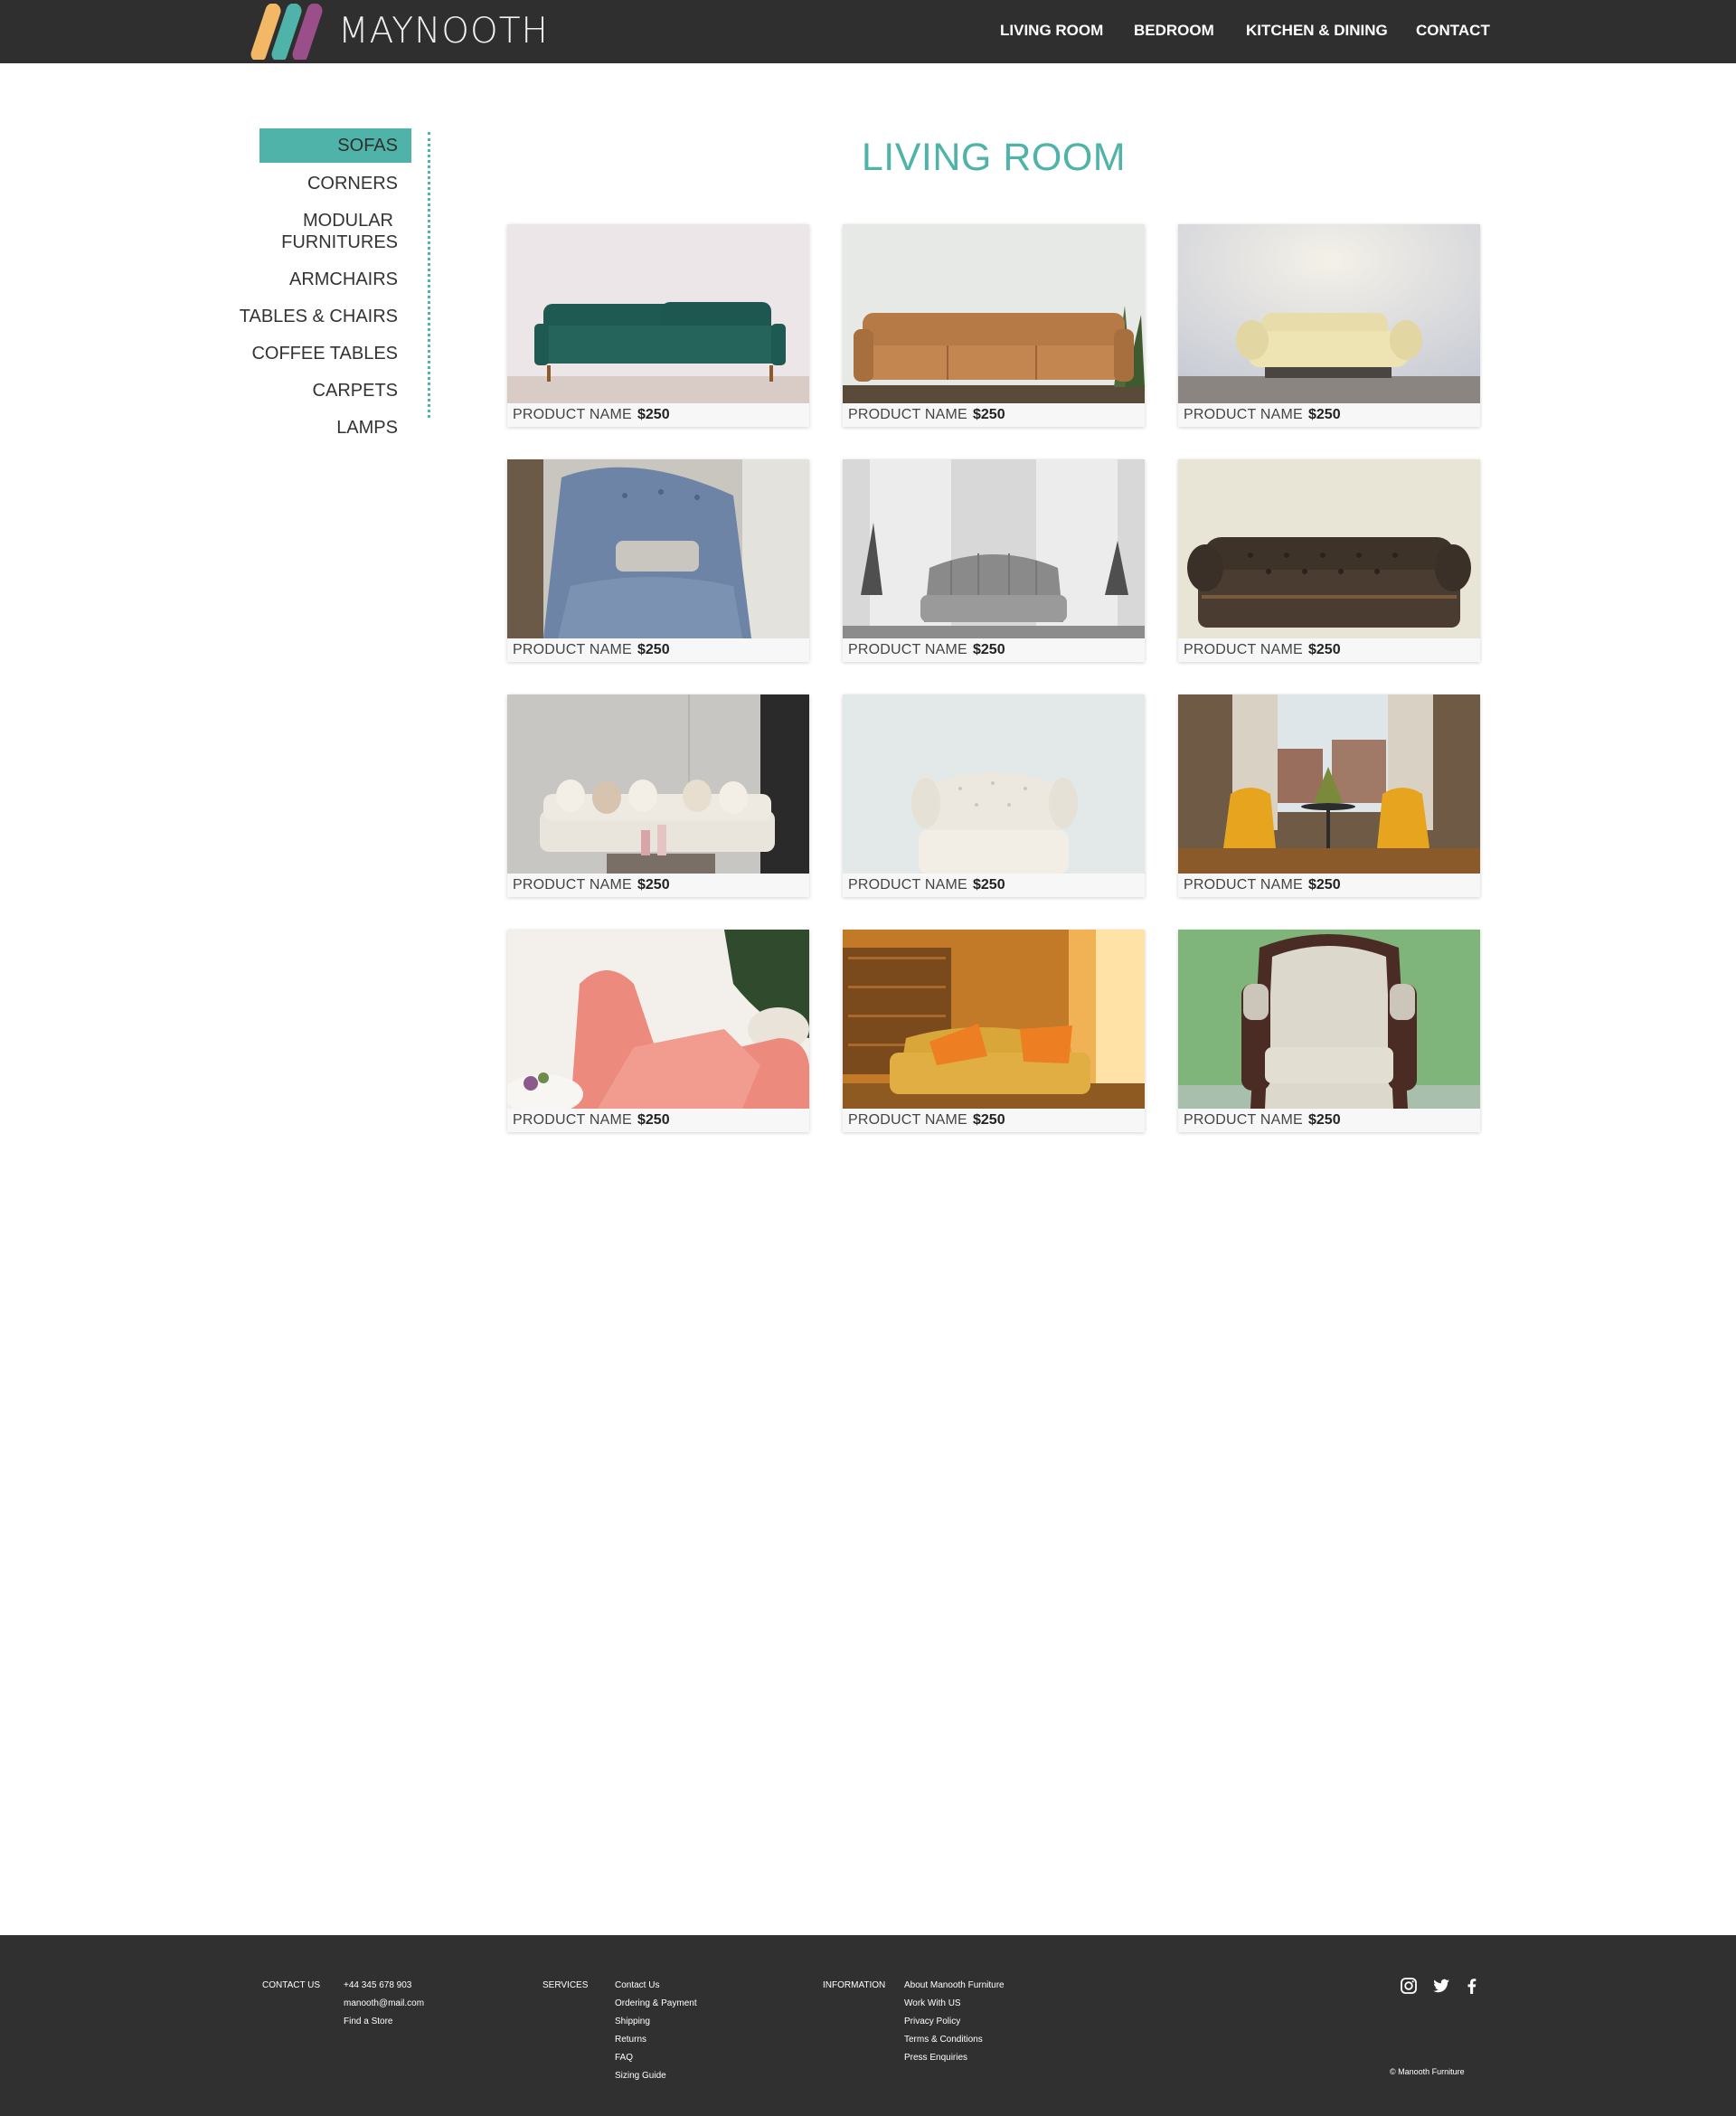  Describe the element at coordinates (335, 145) in the screenshot. I see `sidebar-item-sofas: SOFAS` at that location.